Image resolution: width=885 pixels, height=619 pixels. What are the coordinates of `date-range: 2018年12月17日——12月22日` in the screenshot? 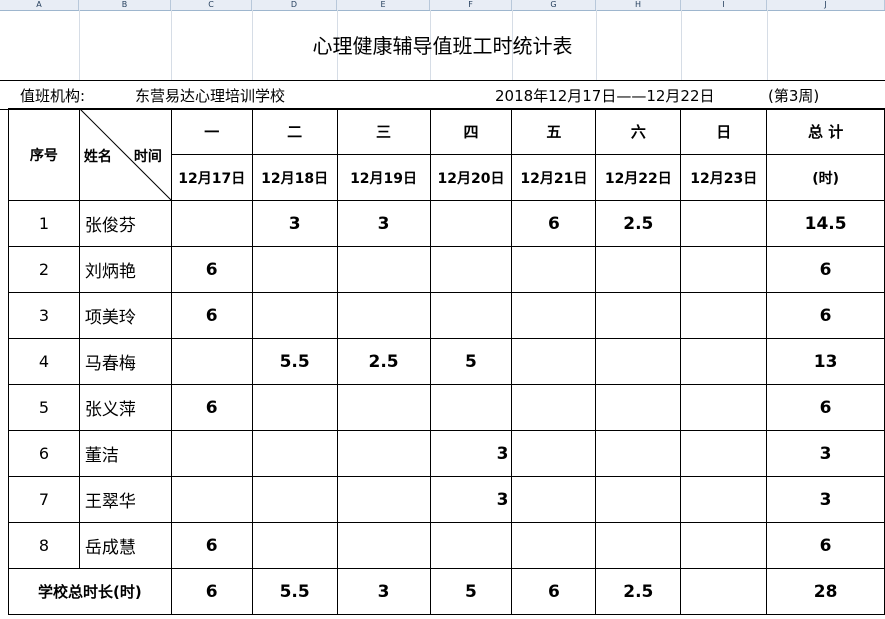 It's located at (605, 95).